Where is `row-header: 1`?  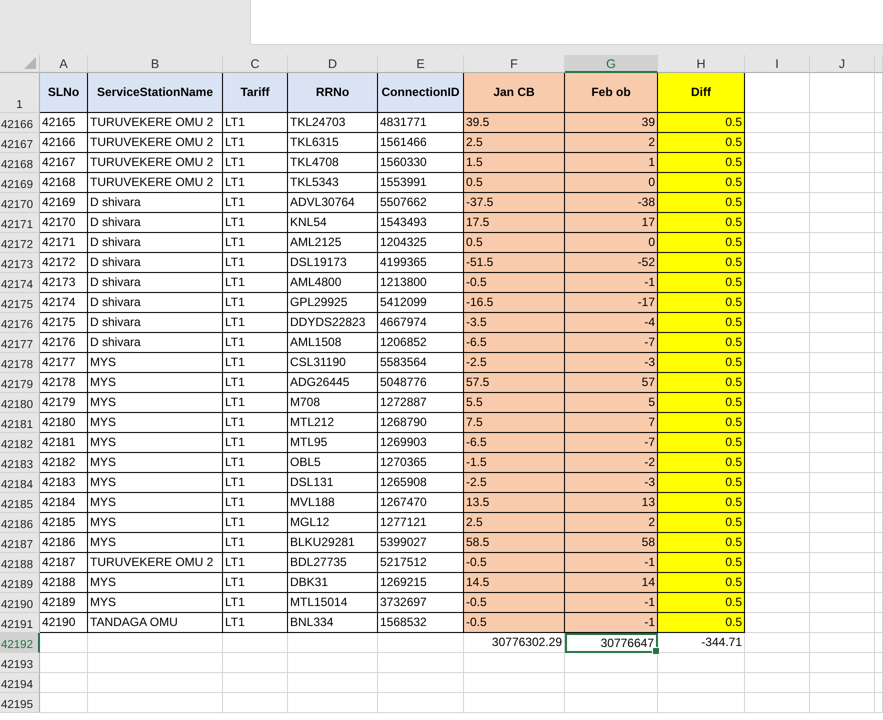 row-header: 1 is located at coordinates (20, 93).